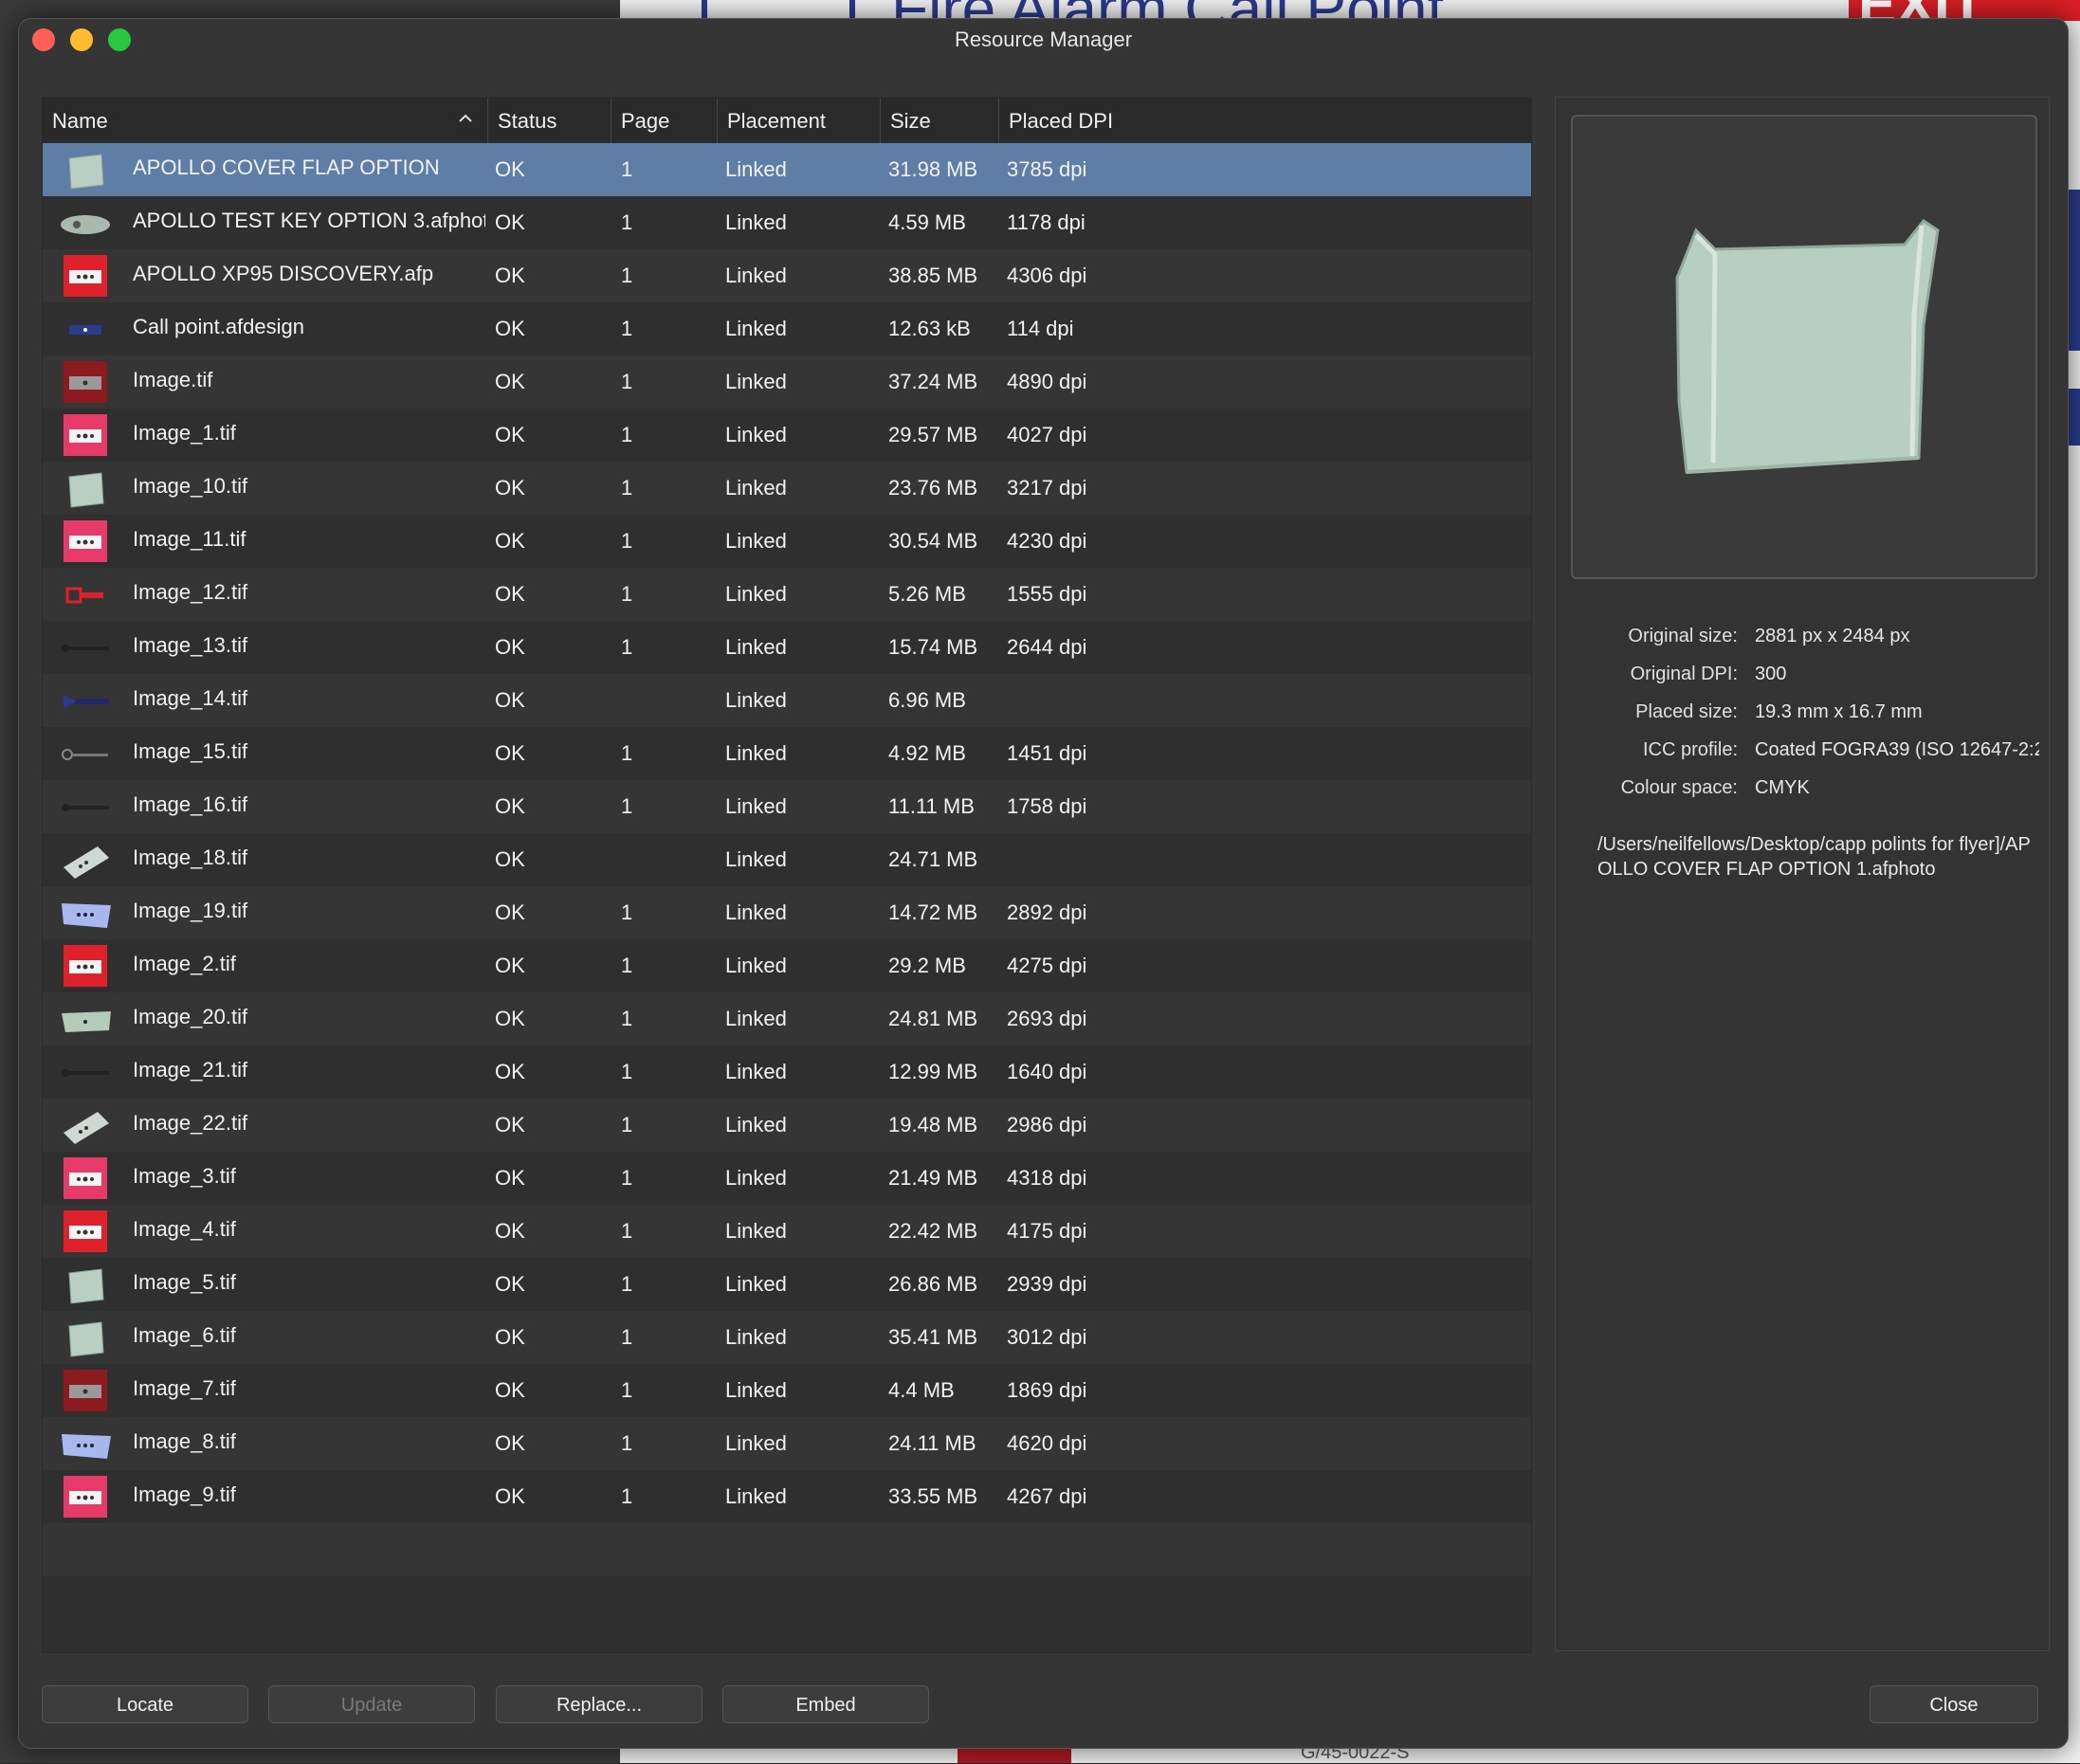  Describe the element at coordinates (787, 488) in the screenshot. I see `table-row: Image_10.tif OK 1 Linked 23.76 MB 3217 dpi` at that location.